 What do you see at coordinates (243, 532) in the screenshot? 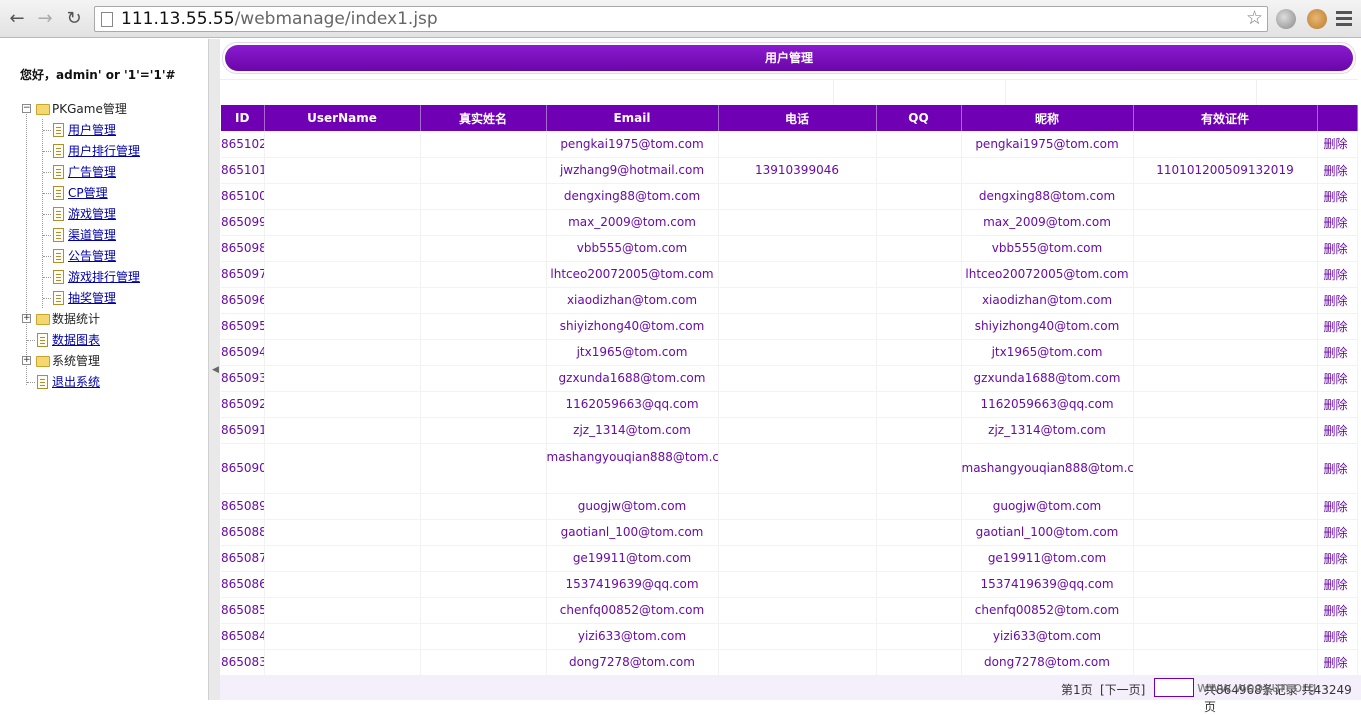
I see `cell-id: 865088` at bounding box center [243, 532].